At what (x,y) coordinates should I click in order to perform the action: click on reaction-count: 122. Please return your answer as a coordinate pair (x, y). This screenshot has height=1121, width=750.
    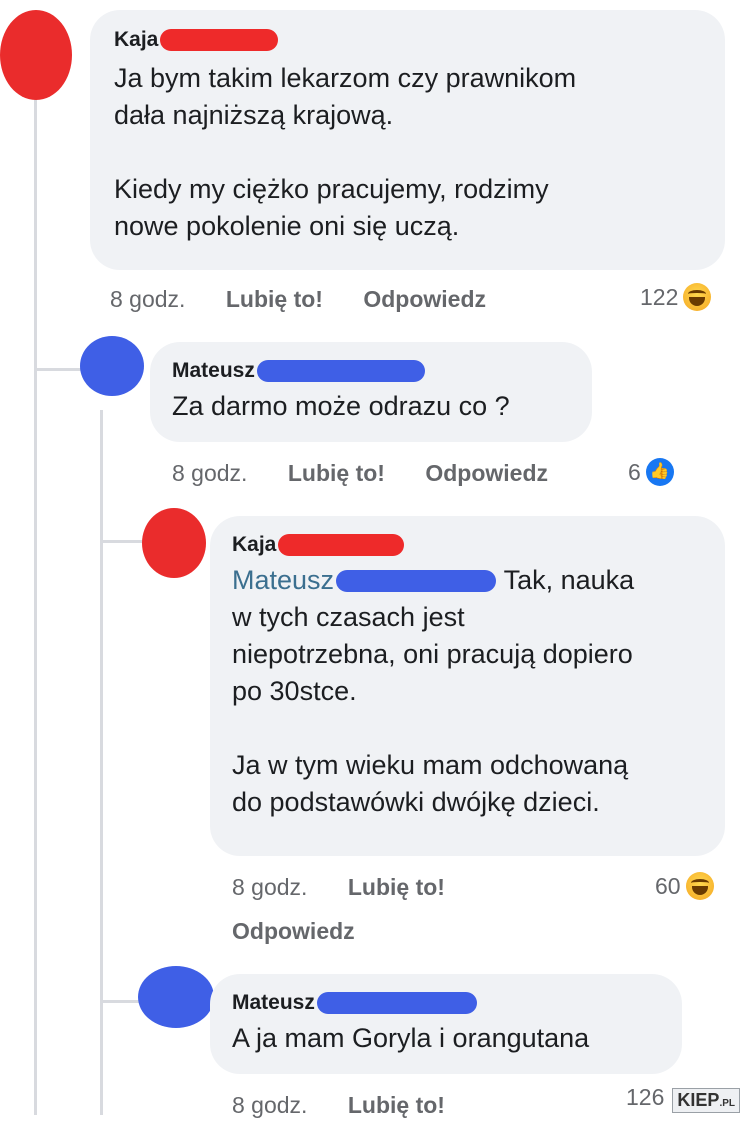
    Looking at the image, I should click on (659, 296).